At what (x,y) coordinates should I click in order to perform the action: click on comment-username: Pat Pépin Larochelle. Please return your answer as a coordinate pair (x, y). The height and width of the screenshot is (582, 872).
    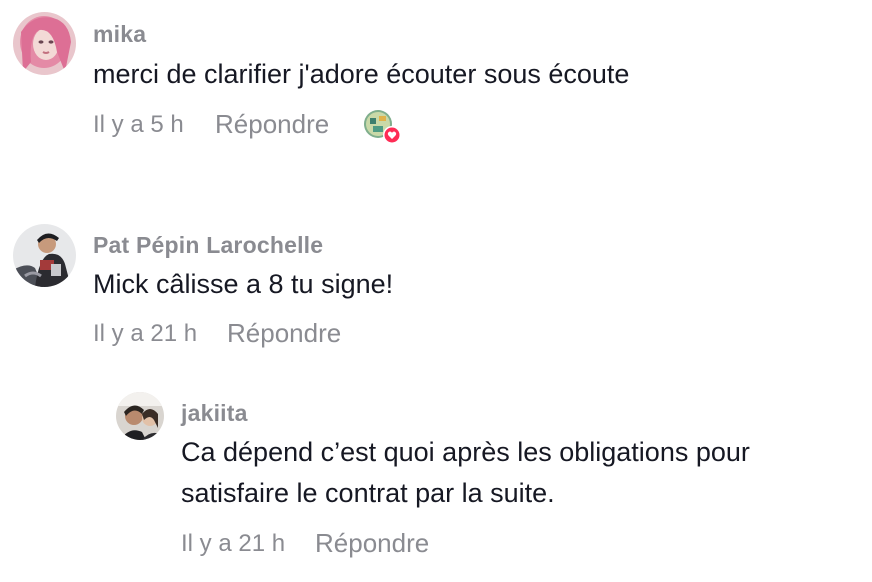
    Looking at the image, I should click on (208, 245).